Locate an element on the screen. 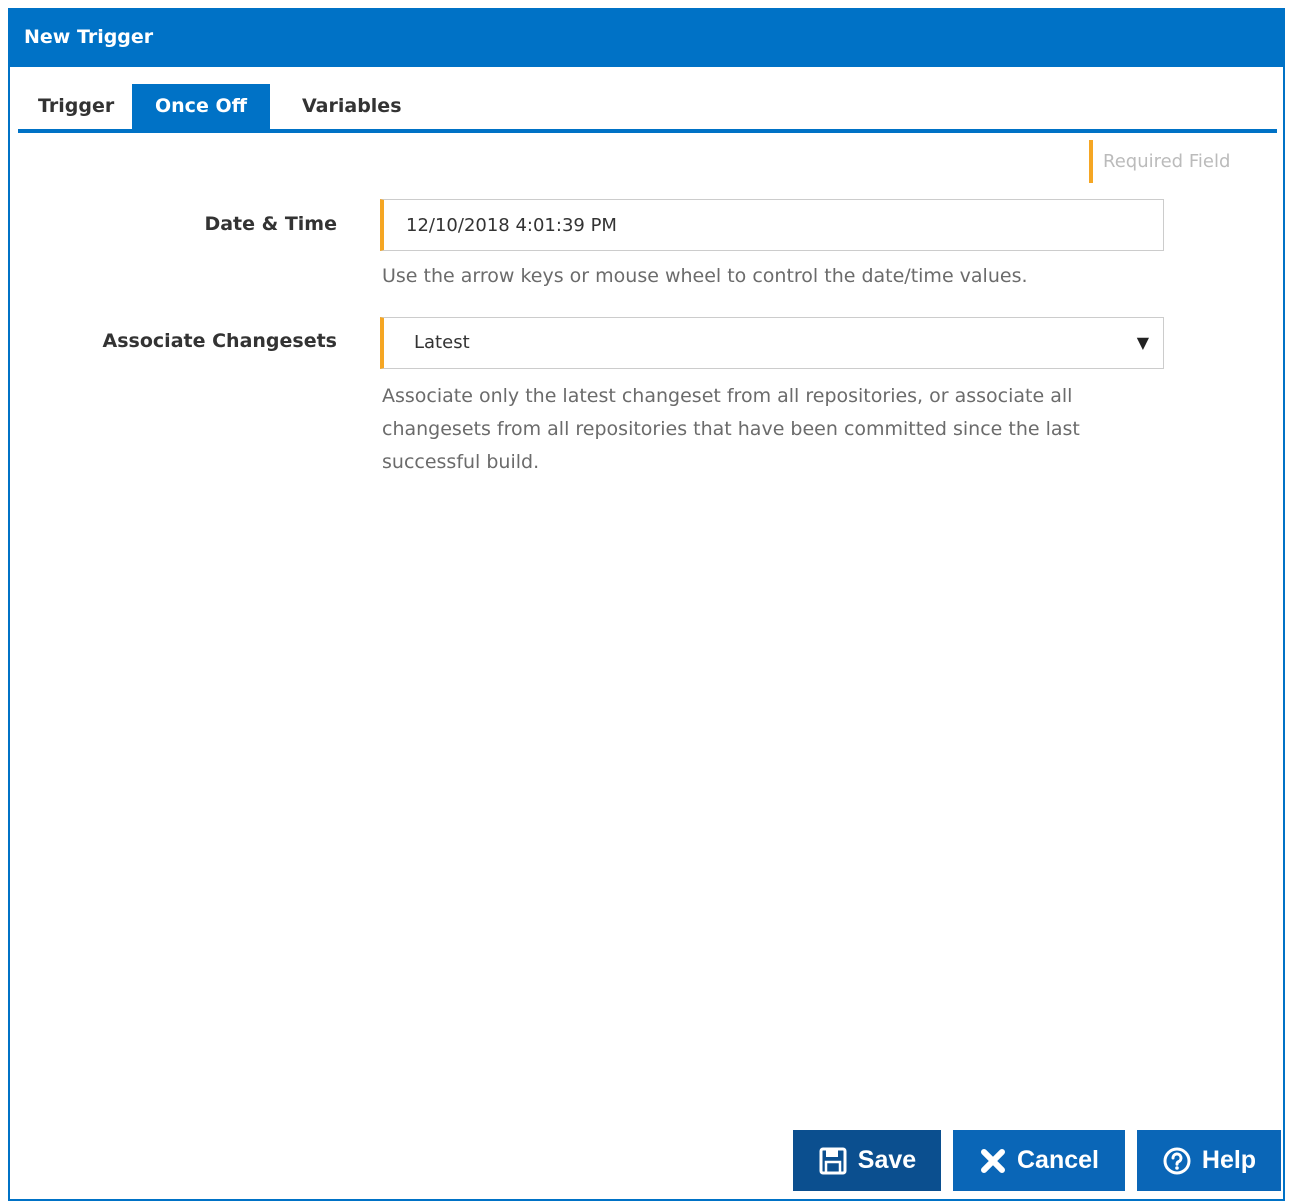 The height and width of the screenshot is (1203, 1289). close-icon is located at coordinates (993, 1161).